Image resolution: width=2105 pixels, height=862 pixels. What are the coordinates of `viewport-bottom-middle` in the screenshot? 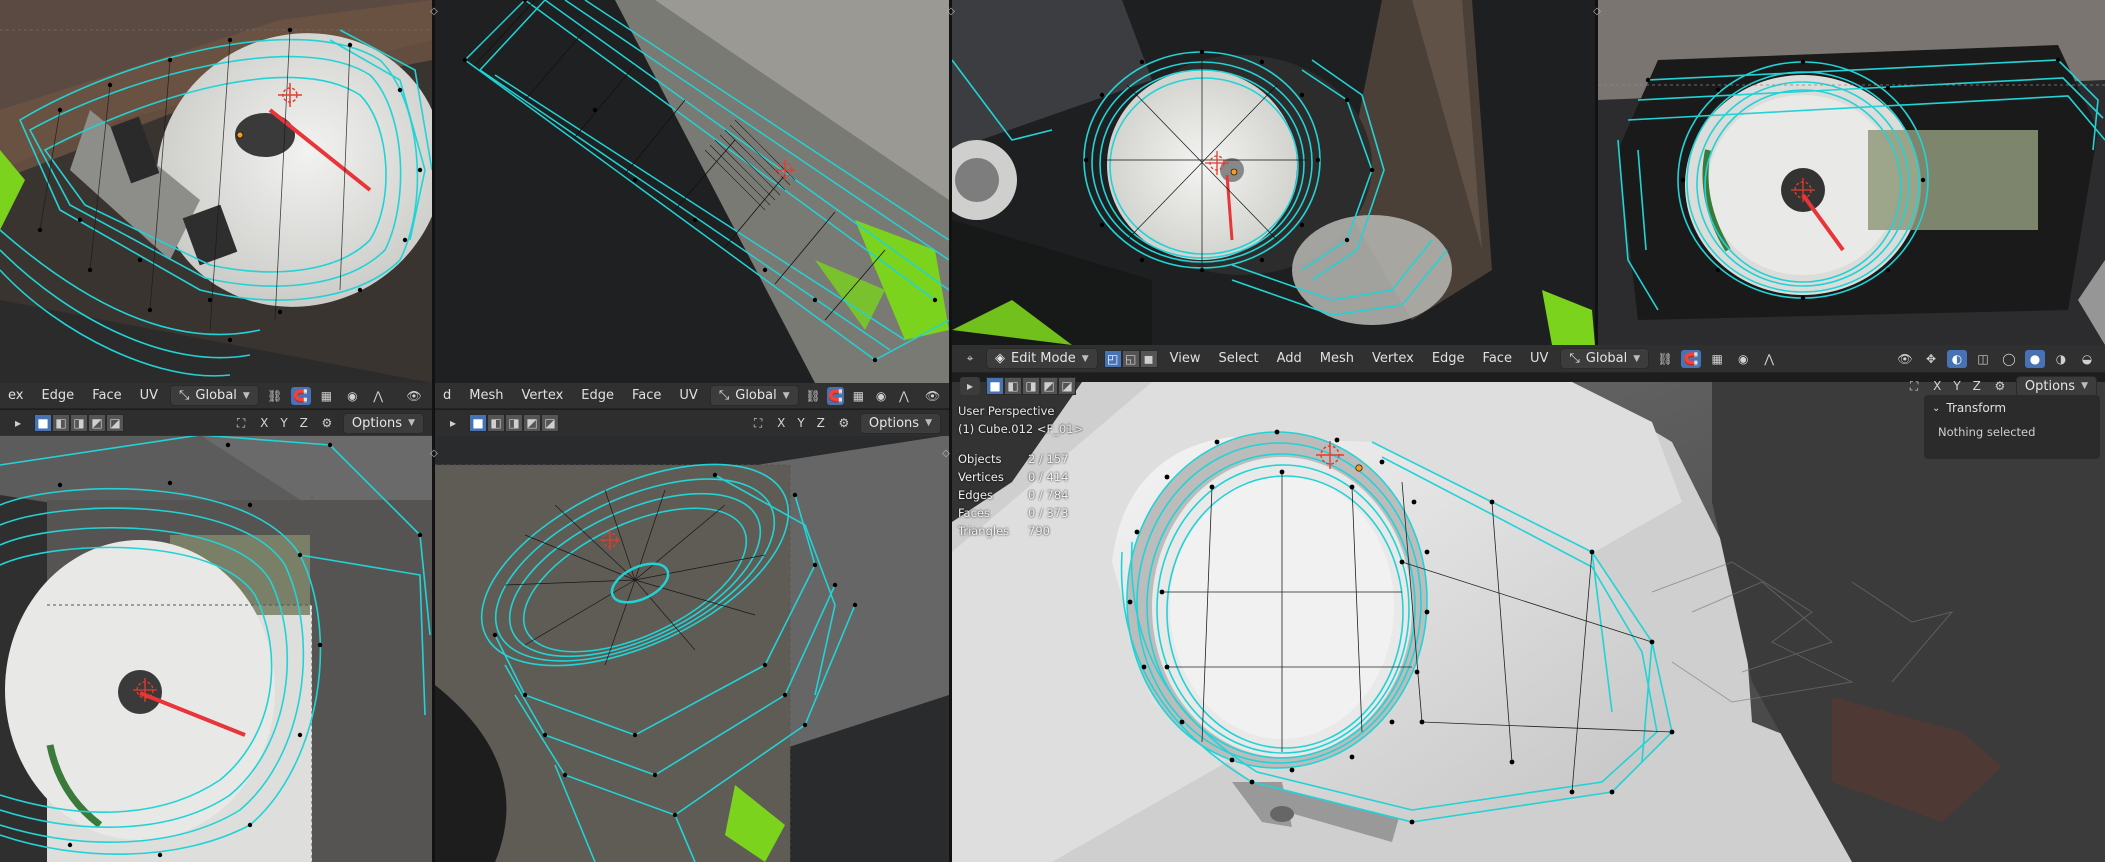 It's located at (692, 648).